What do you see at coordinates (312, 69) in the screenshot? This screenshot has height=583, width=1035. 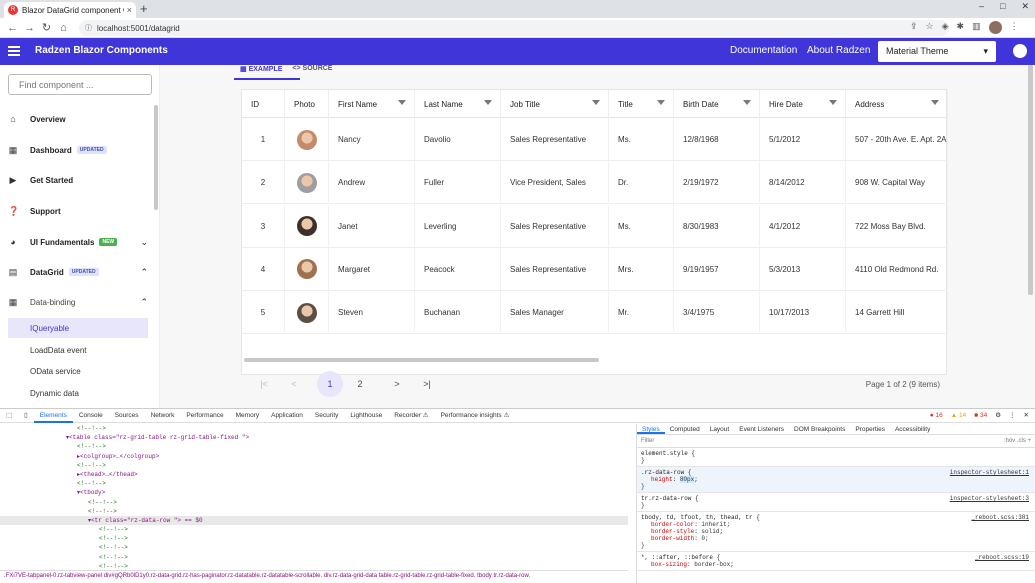 I see `tab-source: <> SOURCE` at bounding box center [312, 69].